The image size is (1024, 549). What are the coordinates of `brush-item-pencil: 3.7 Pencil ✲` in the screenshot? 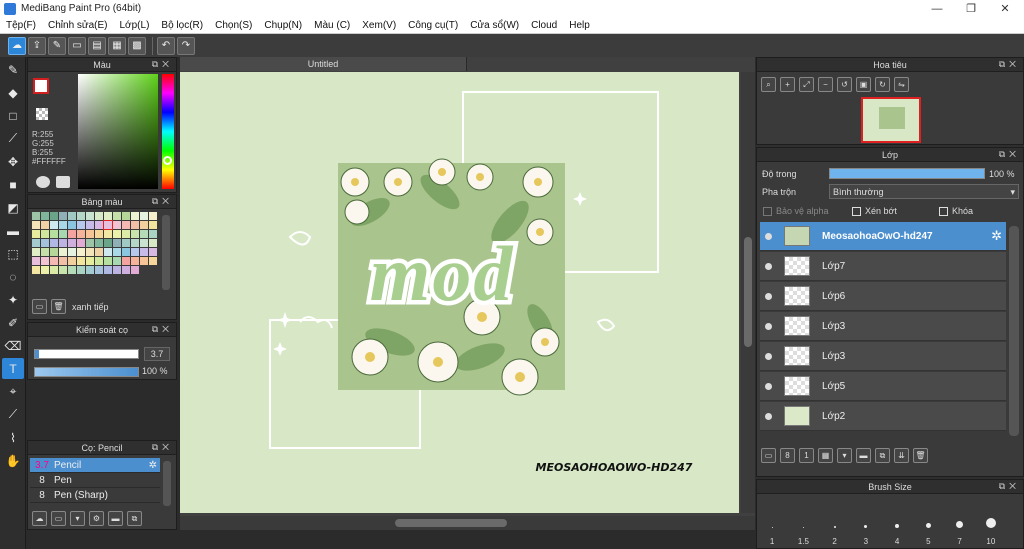 It's located at (95, 465).